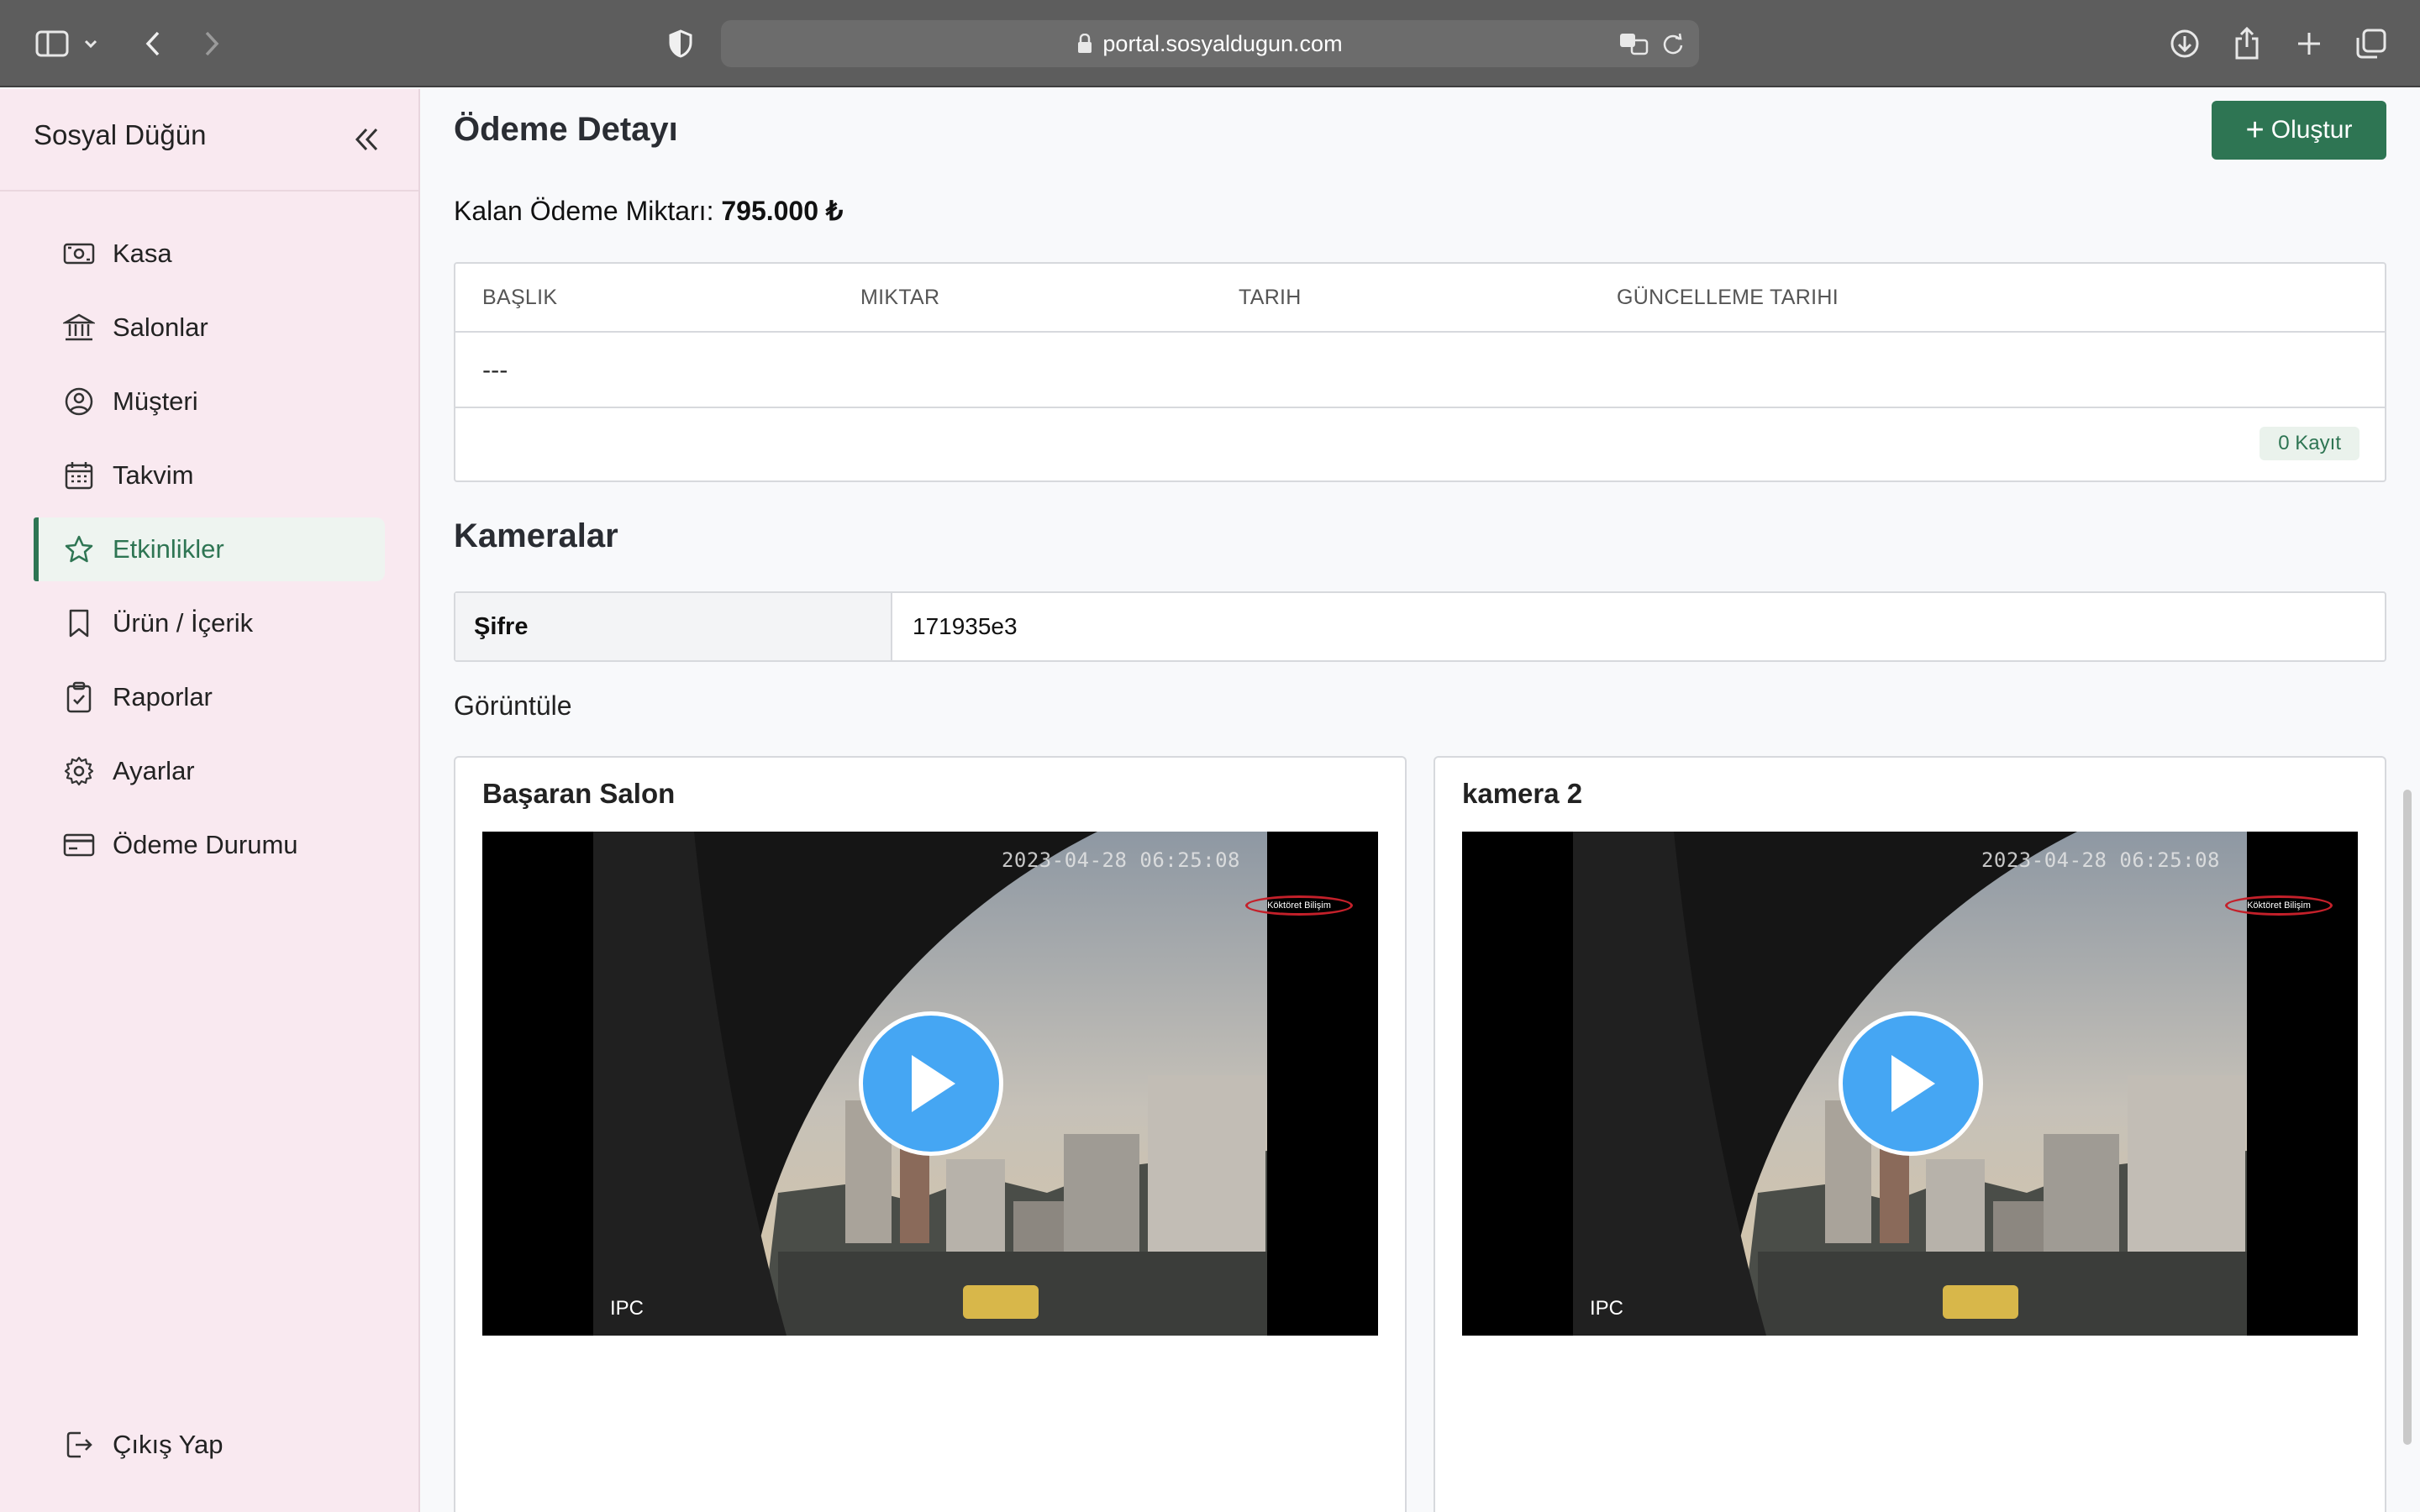 The image size is (2420, 1512). I want to click on column-header-date: TARIH, so click(1428, 298).